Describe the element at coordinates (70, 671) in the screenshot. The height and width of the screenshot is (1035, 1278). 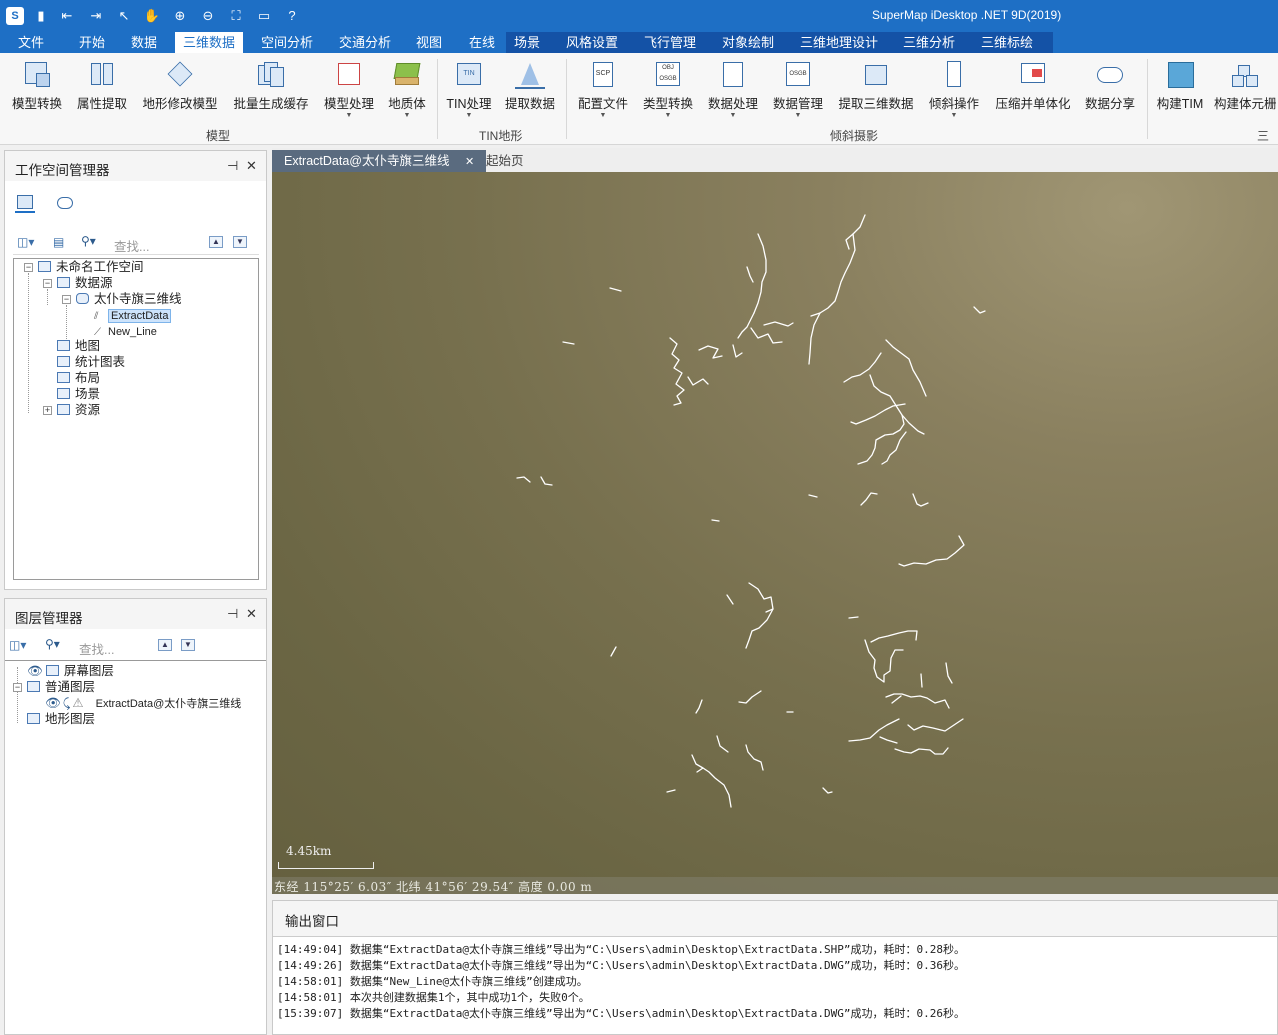
I see `tree-screen-layer: 👁 屏幕图层` at that location.